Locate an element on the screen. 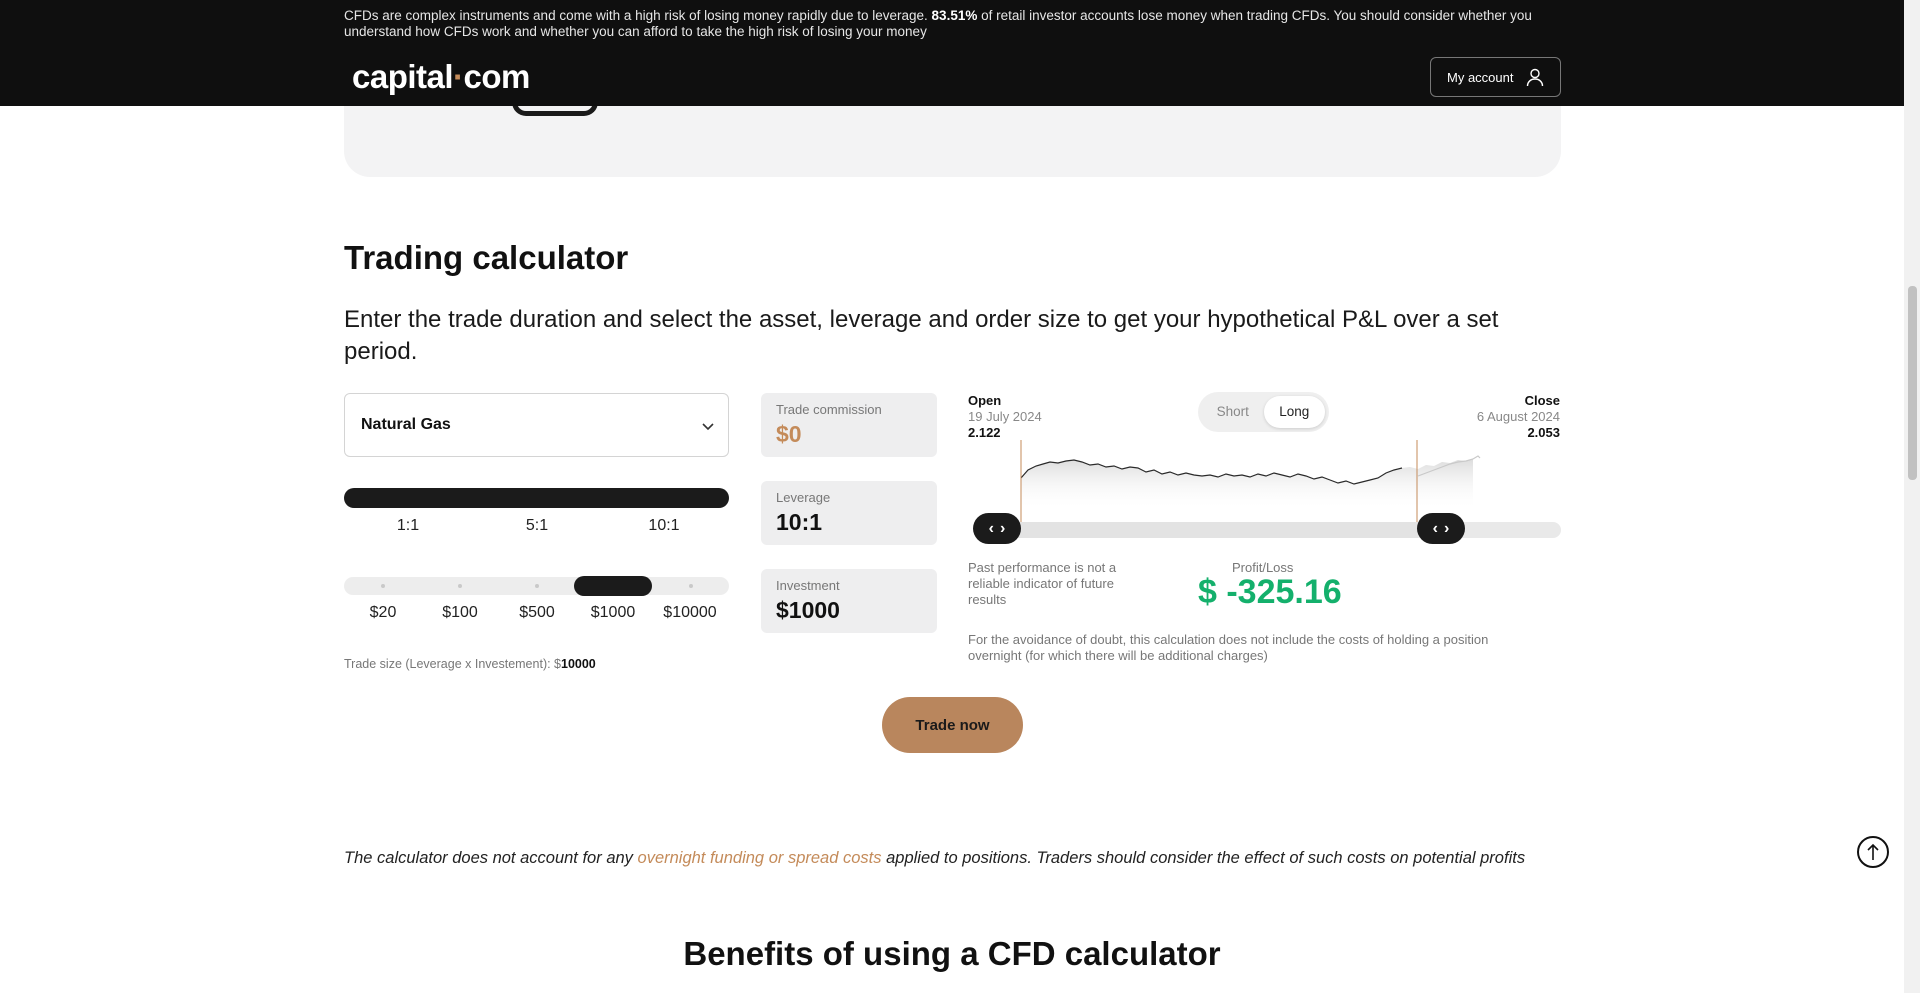 The height and width of the screenshot is (993, 1920). investment-option: $500 is located at coordinates (537, 613).